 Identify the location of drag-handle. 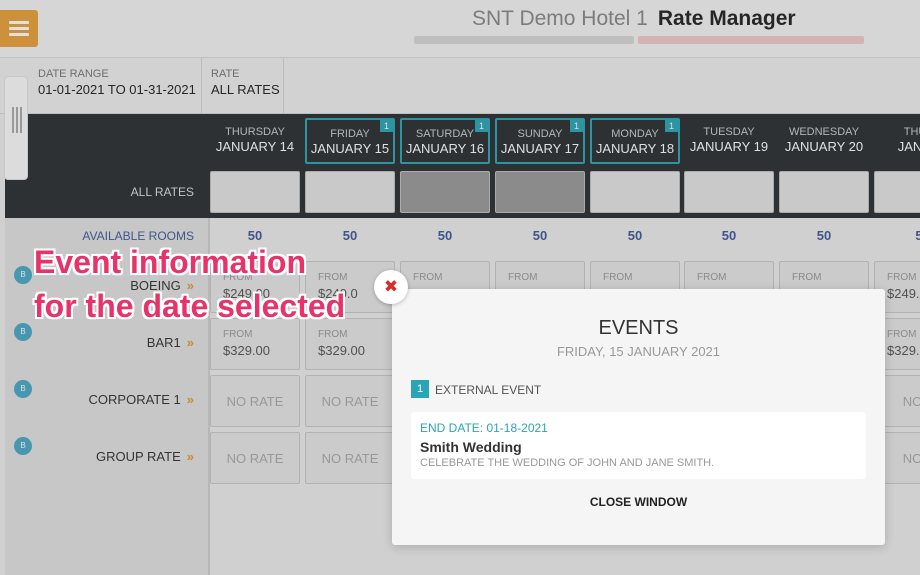
(16, 128).